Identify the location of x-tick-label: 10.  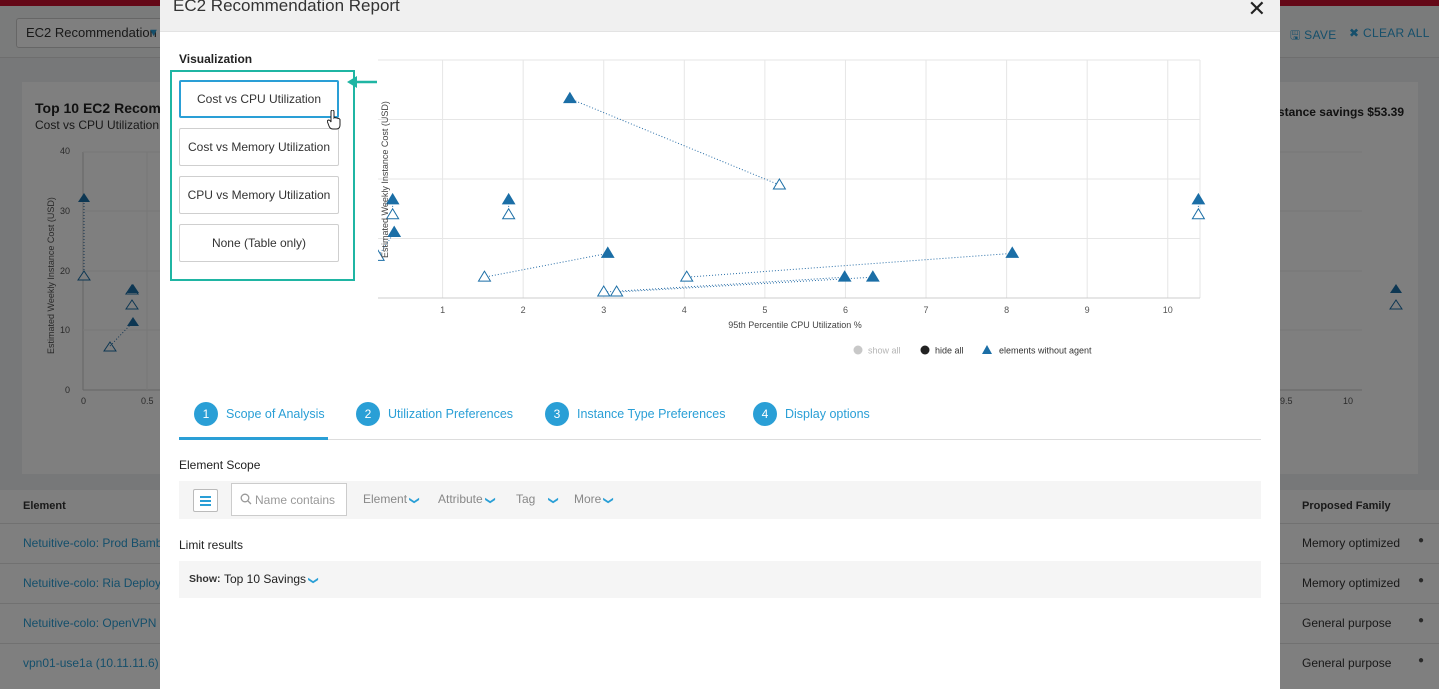
(1168, 310).